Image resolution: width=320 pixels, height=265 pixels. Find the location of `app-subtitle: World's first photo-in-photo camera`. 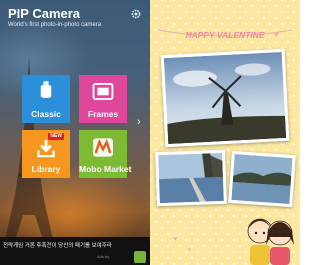

app-subtitle: World's first photo-in-photo camera is located at coordinates (55, 25).